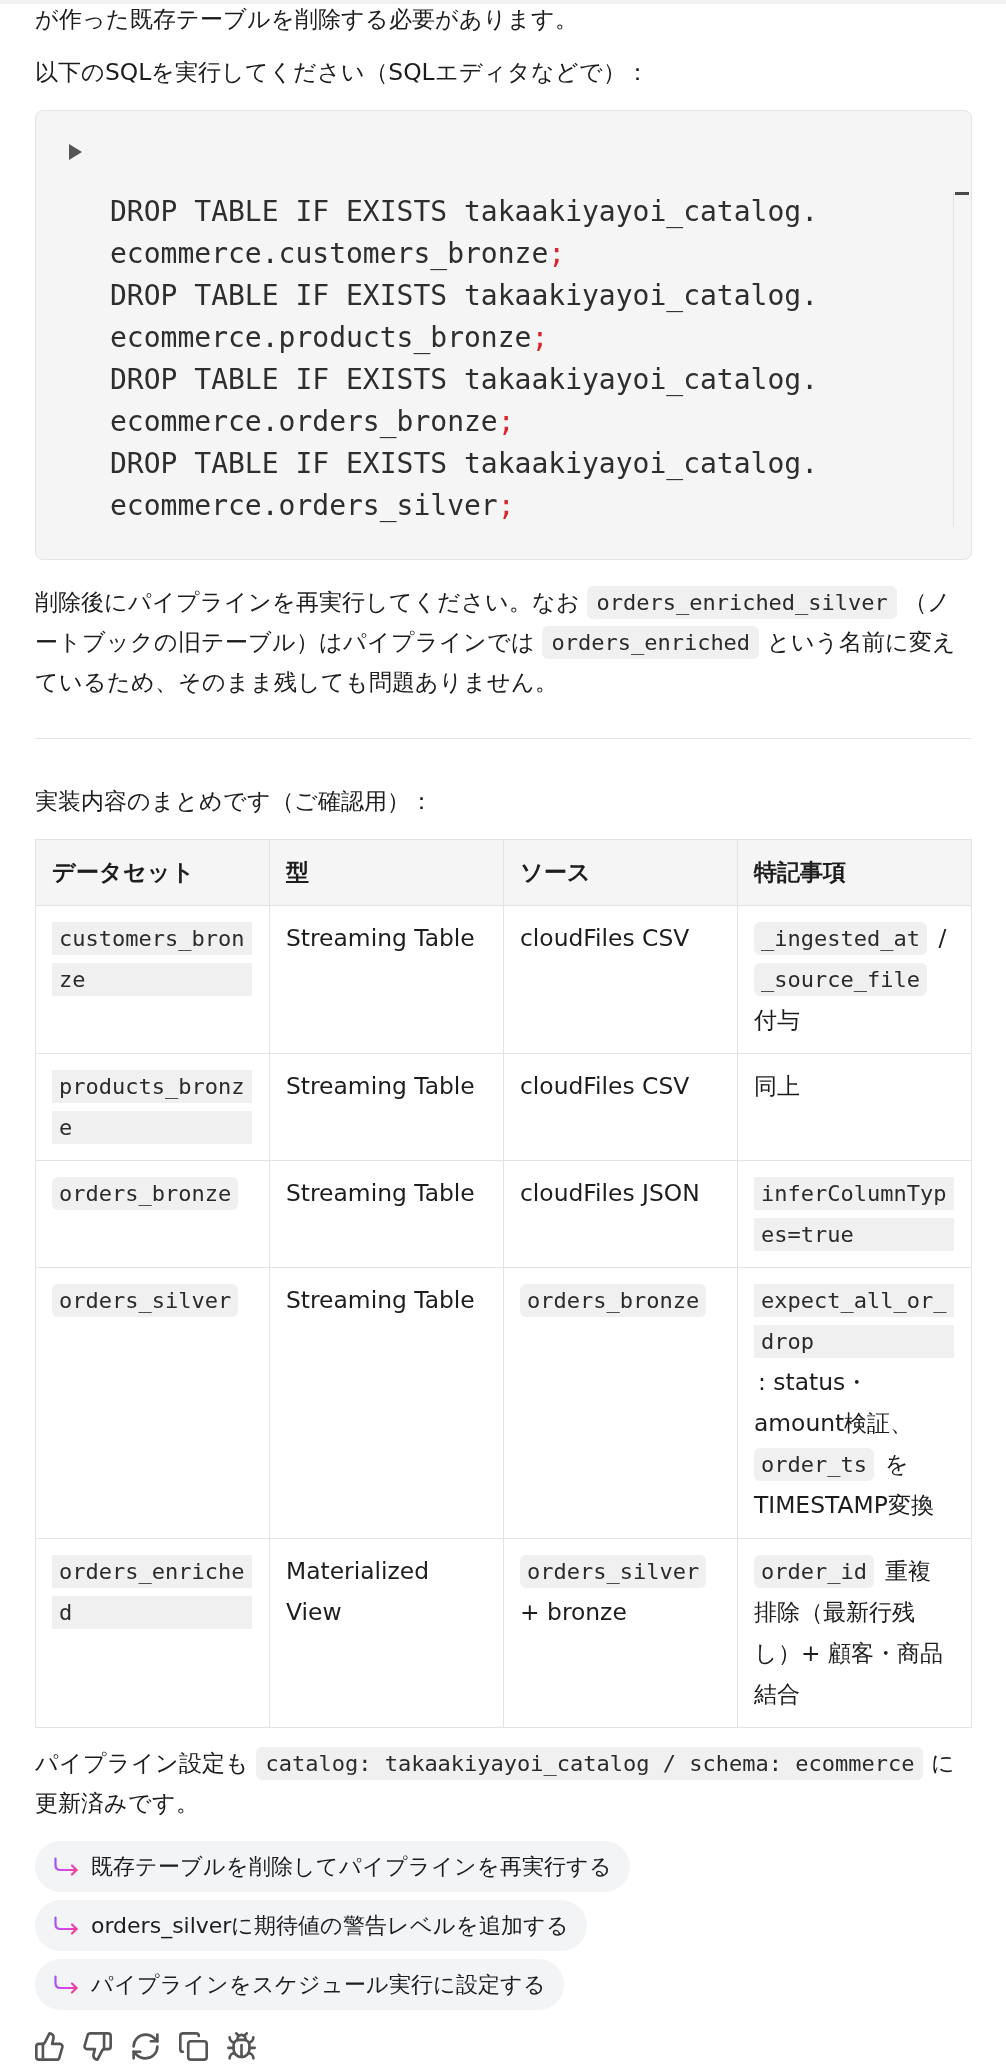 The height and width of the screenshot is (2068, 1006). Describe the element at coordinates (854, 1633) in the screenshot. I see `table-cell: order_id 重複排除（最新行残し）+ 顧客・商品結合` at that location.